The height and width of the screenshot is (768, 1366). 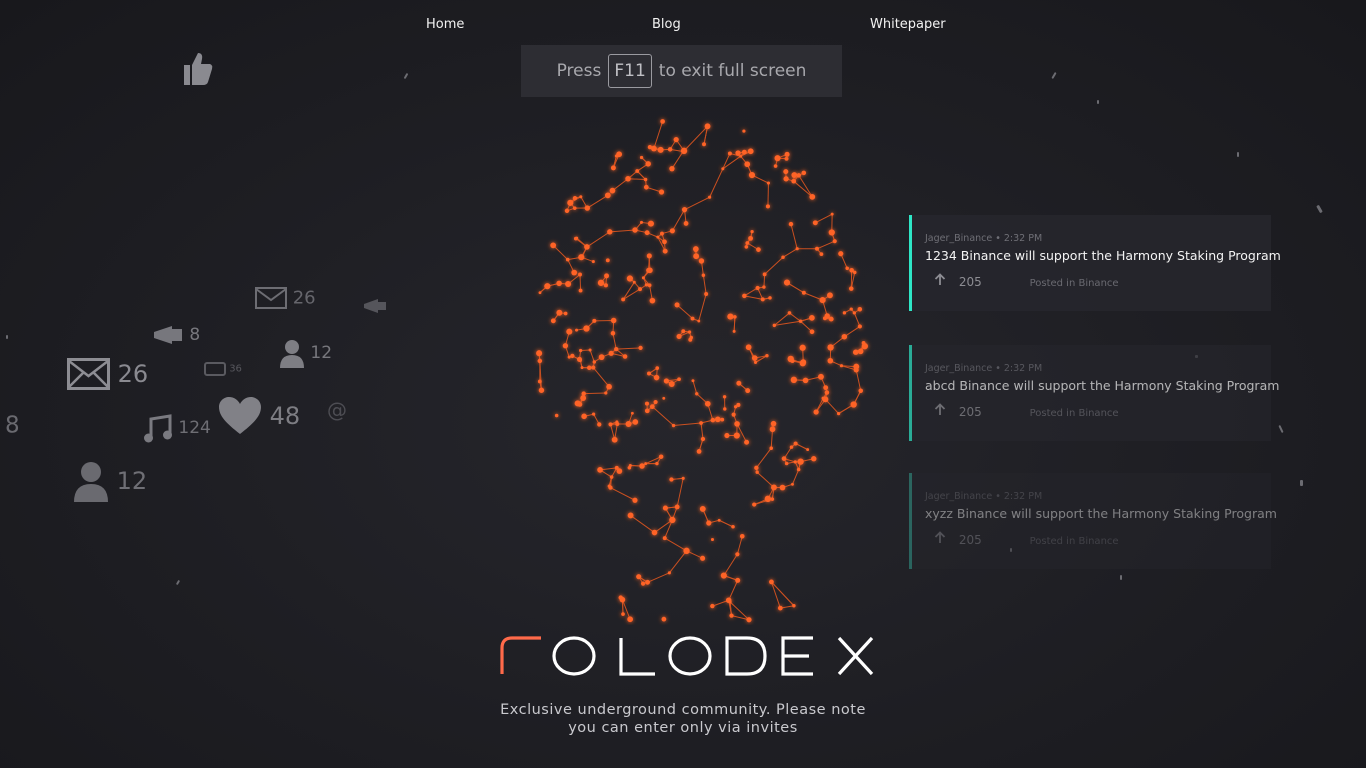 What do you see at coordinates (375, 304) in the screenshot?
I see `social-item` at bounding box center [375, 304].